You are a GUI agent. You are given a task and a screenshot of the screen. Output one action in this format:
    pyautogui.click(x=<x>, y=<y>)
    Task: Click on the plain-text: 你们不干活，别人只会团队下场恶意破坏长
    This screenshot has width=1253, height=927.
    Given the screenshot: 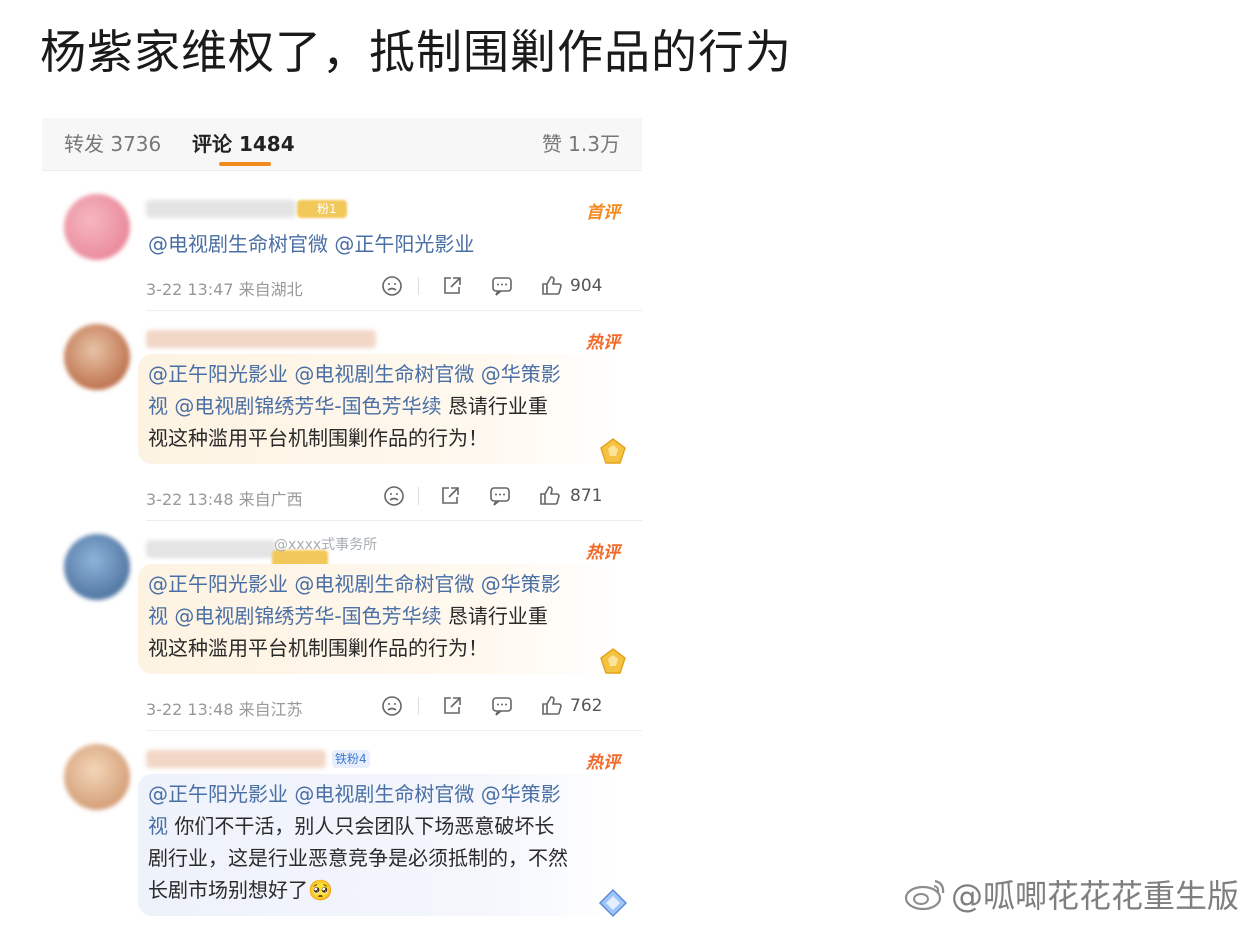 What is the action you would take?
    pyautogui.click(x=361, y=826)
    